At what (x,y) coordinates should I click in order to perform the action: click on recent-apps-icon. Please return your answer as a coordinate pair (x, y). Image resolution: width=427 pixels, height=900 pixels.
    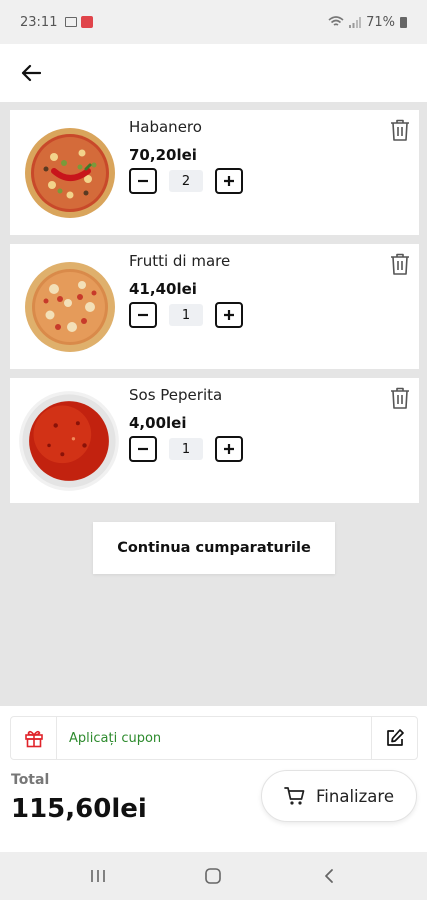
    Looking at the image, I should click on (98, 876).